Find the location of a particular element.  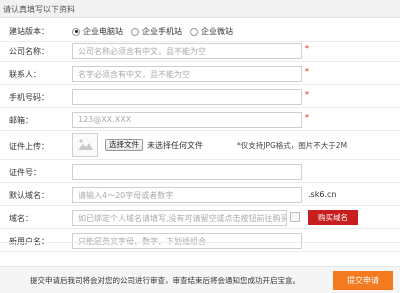

company-name-input: 公司名称必须含有中文，且不能为空 is located at coordinates (187, 51).